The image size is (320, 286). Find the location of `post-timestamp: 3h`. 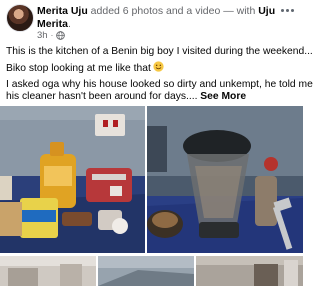

post-timestamp: 3h is located at coordinates (42, 35).